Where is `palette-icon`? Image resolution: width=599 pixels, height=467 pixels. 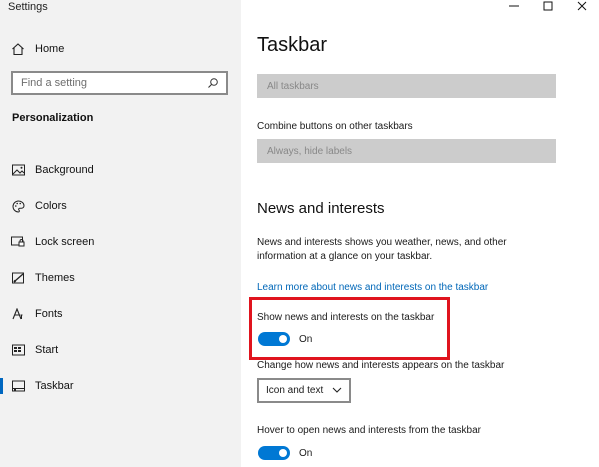
palette-icon is located at coordinates (18, 206).